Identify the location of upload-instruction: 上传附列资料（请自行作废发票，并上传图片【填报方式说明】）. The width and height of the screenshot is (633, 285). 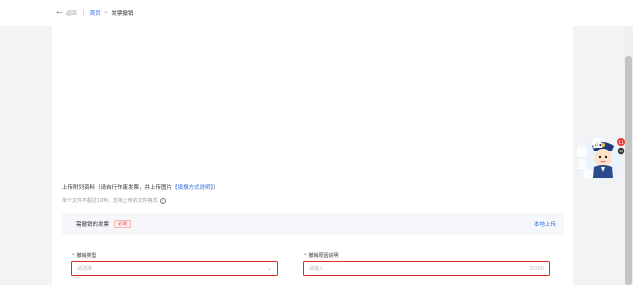
(140, 187).